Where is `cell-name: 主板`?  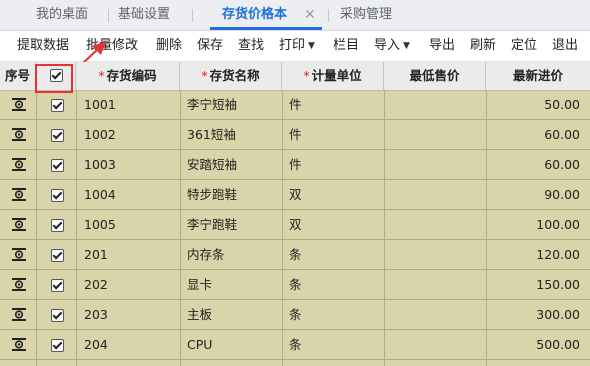
cell-name: 主板 is located at coordinates (199, 315).